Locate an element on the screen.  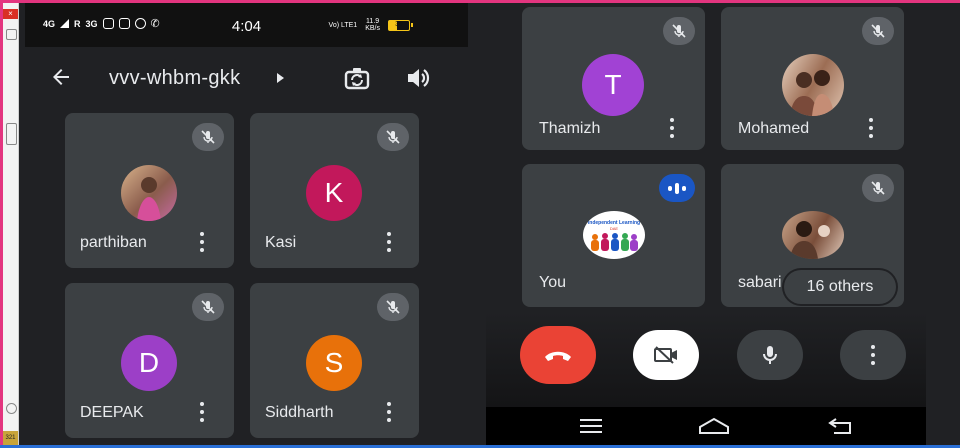
mic-icon is located at coordinates (770, 355).